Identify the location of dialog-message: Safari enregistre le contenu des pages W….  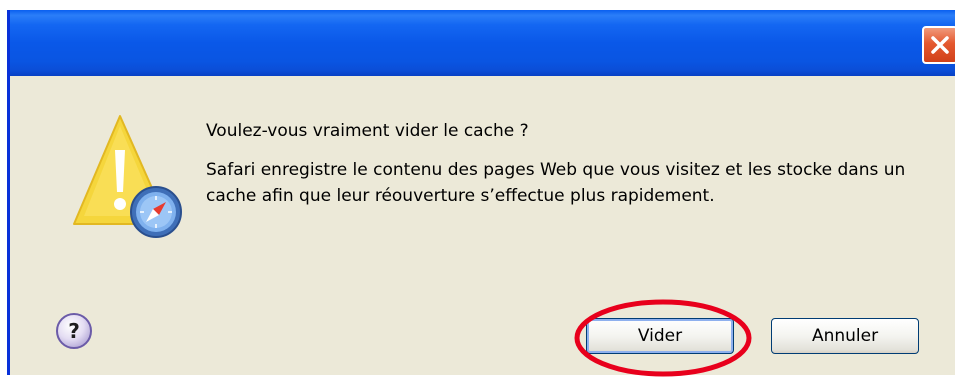
(556, 183).